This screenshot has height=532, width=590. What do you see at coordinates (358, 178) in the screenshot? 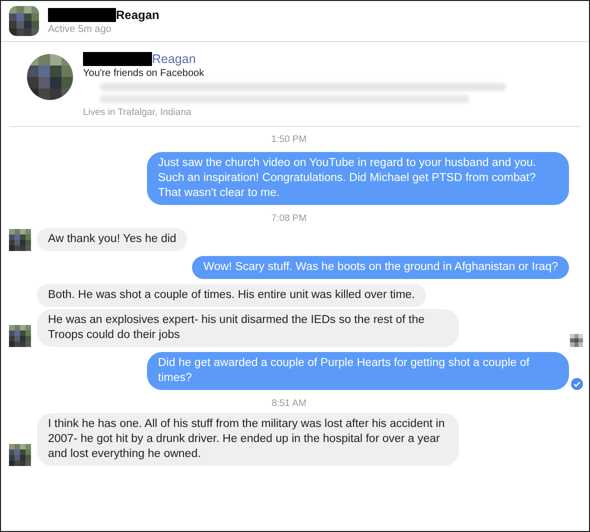
I see `sent-message: Just saw the church video on YouTube in regard to your husband and you. Such an inspiration! Congratulations. Did Michael get PTSD from combat? That wasn't clear to me.` at bounding box center [358, 178].